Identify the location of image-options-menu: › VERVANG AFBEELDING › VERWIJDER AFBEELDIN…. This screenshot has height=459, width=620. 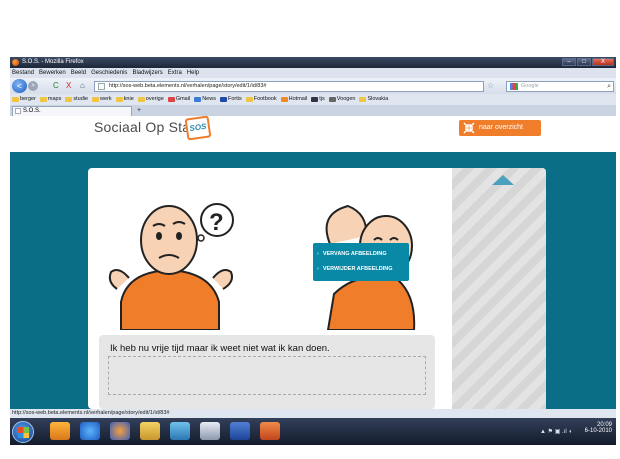
(361, 262).